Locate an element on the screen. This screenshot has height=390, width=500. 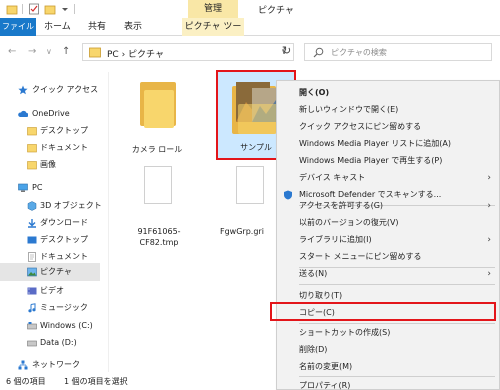
cube-icon is located at coordinates (32, 206).